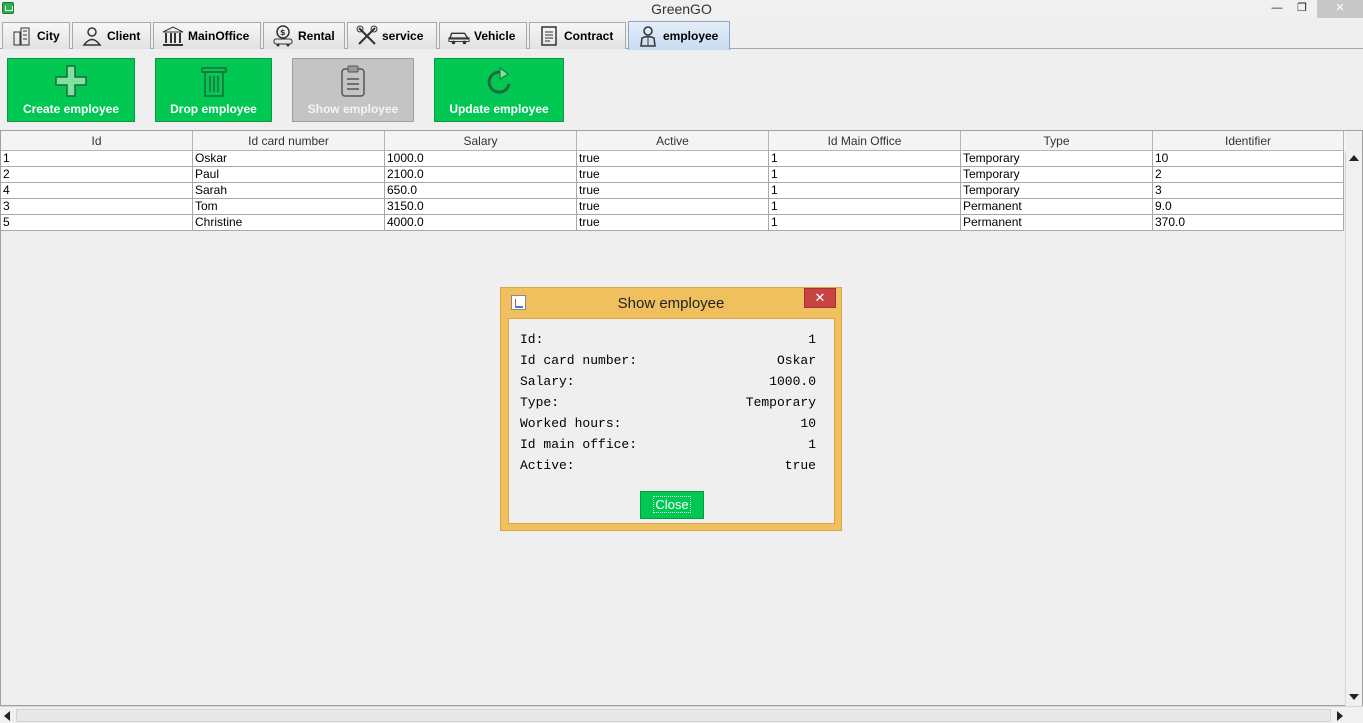 This screenshot has height=723, width=1363. What do you see at coordinates (367, 36) in the screenshot?
I see `tools-icon` at bounding box center [367, 36].